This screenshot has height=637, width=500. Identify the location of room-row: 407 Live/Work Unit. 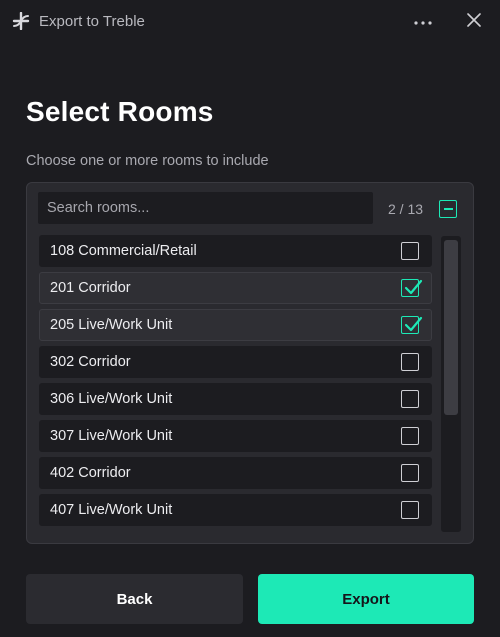
(235, 510).